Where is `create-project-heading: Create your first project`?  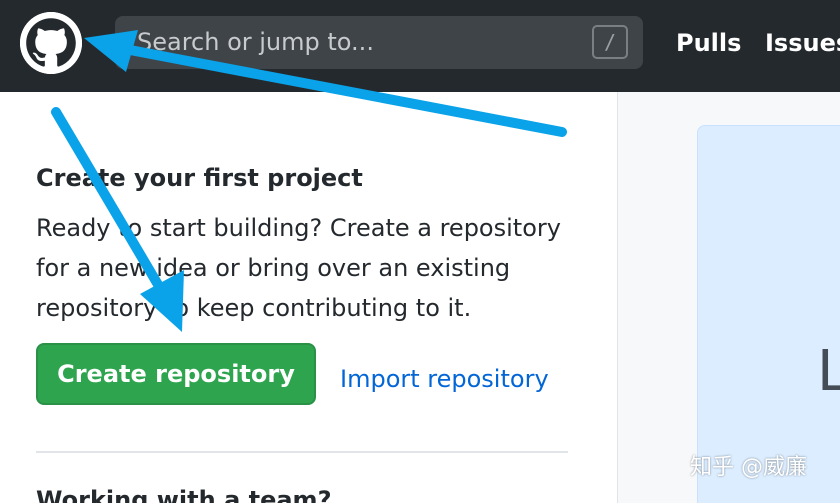 create-project-heading: Create your first project is located at coordinates (199, 178).